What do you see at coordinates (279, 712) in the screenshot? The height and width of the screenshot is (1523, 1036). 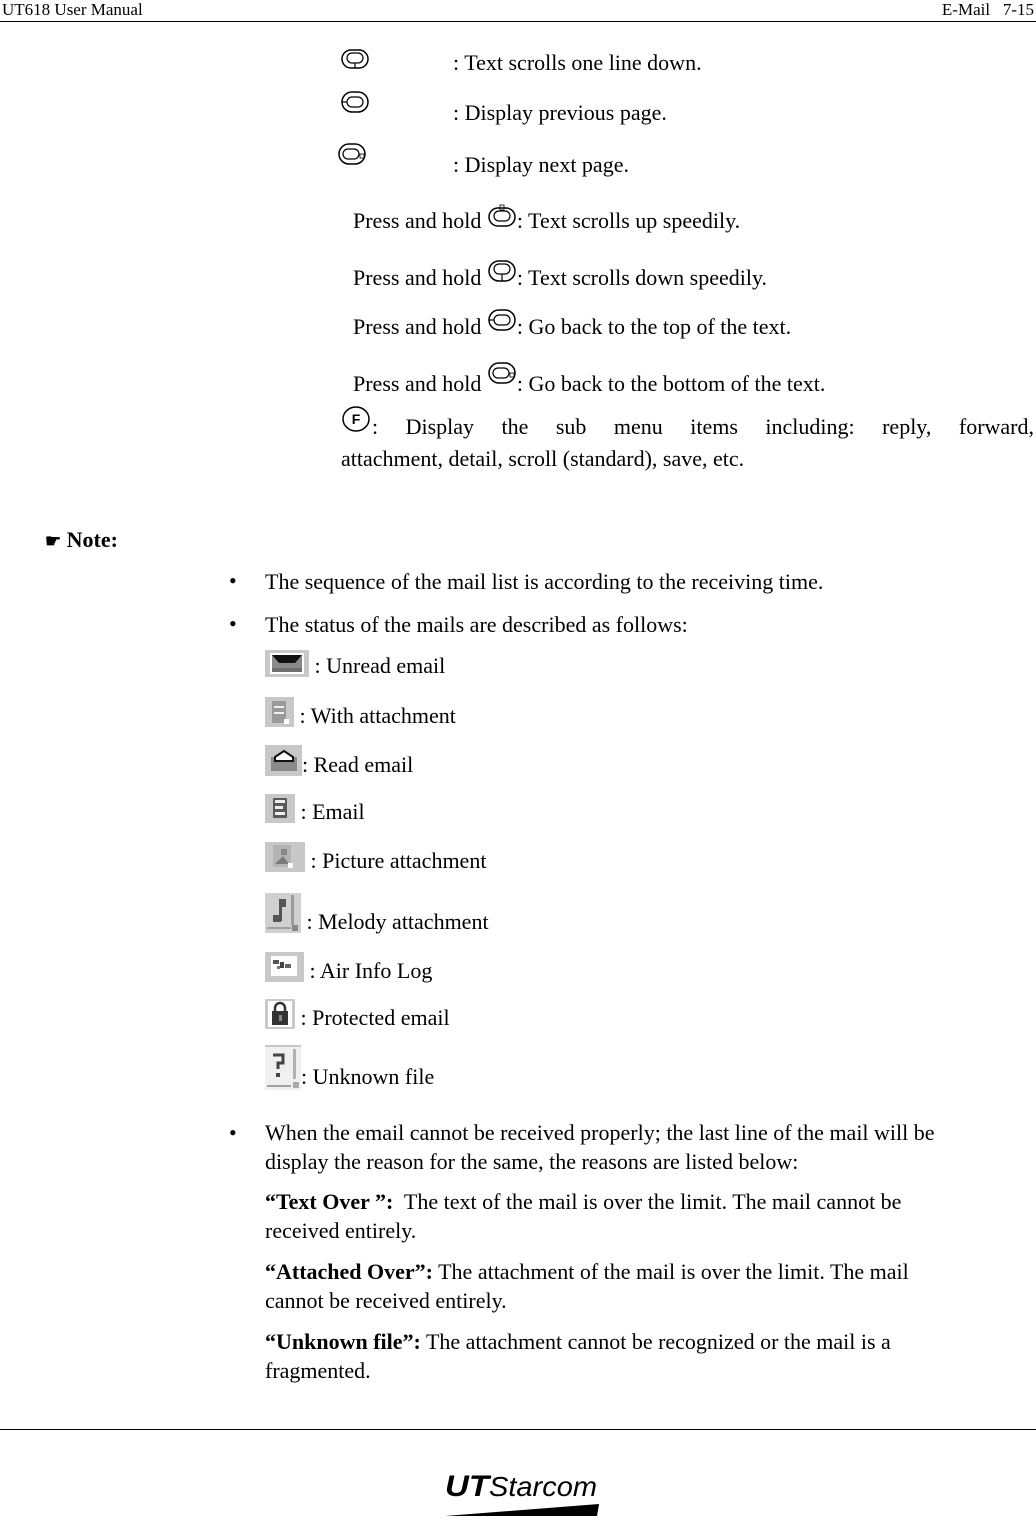 I see `with-attachment-icon` at bounding box center [279, 712].